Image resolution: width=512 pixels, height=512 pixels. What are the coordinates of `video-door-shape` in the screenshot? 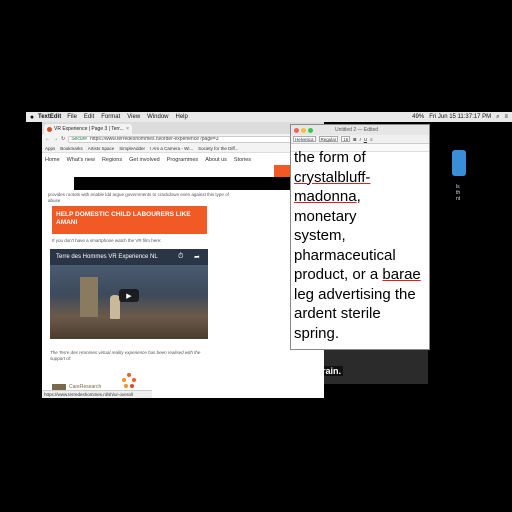 It's located at (89, 297).